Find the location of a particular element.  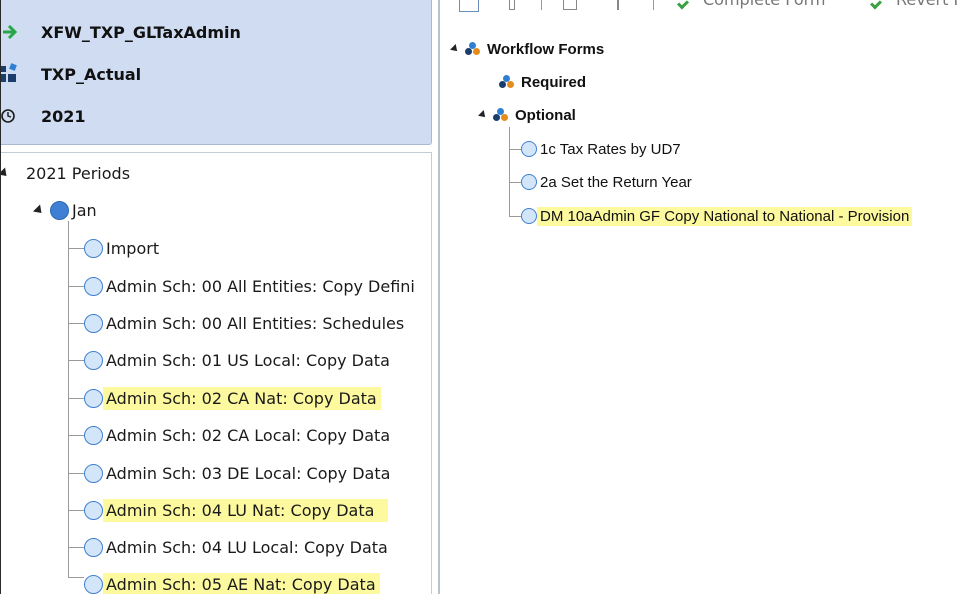

form-item-2a-return-year: 2a Set the Return Year is located at coordinates (608, 182).